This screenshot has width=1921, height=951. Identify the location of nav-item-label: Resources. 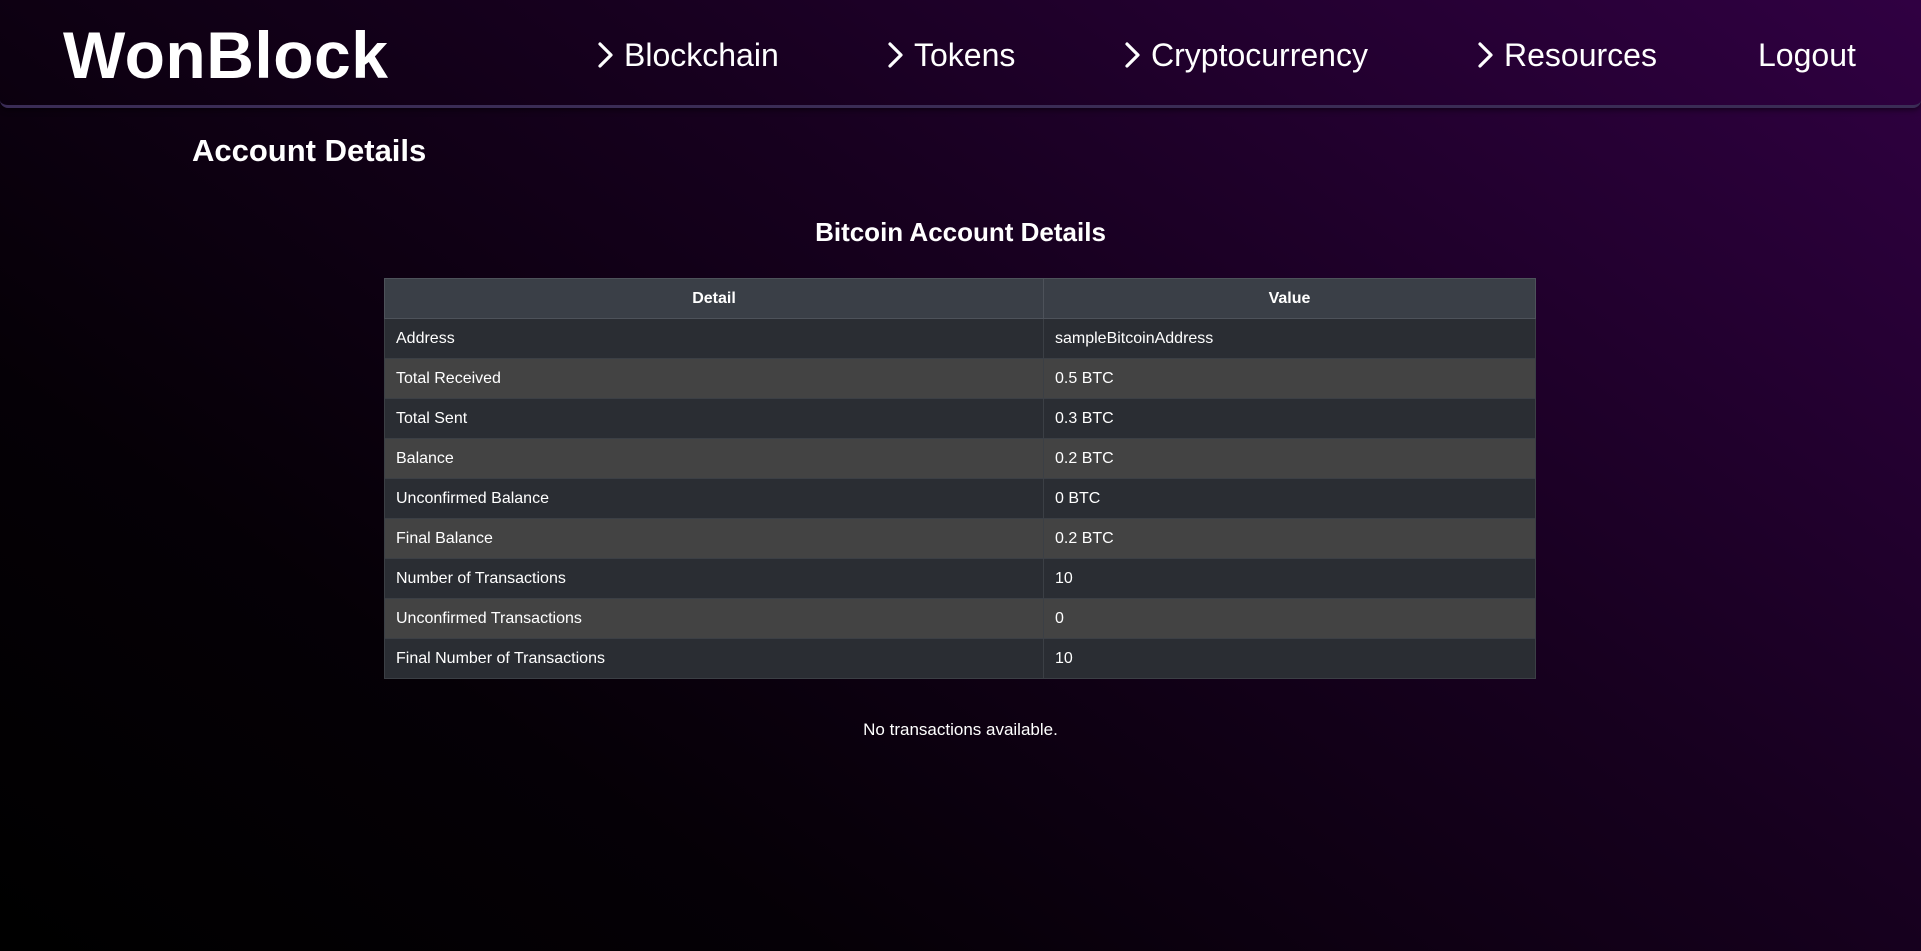
(1580, 54).